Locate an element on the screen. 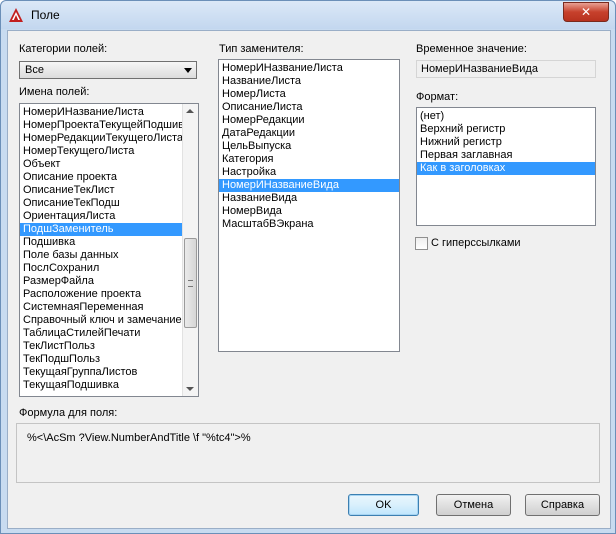 The width and height of the screenshot is (616, 534). replacement-type-item: НомерВида is located at coordinates (309, 211).